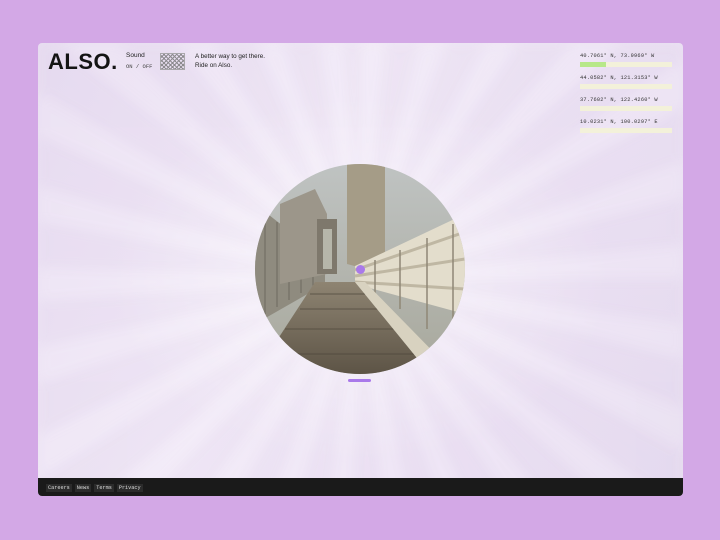 This screenshot has height=540, width=720. Describe the element at coordinates (619, 78) in the screenshot. I see `location-coordinates: 44.0582° N, 121.3153° W` at that location.